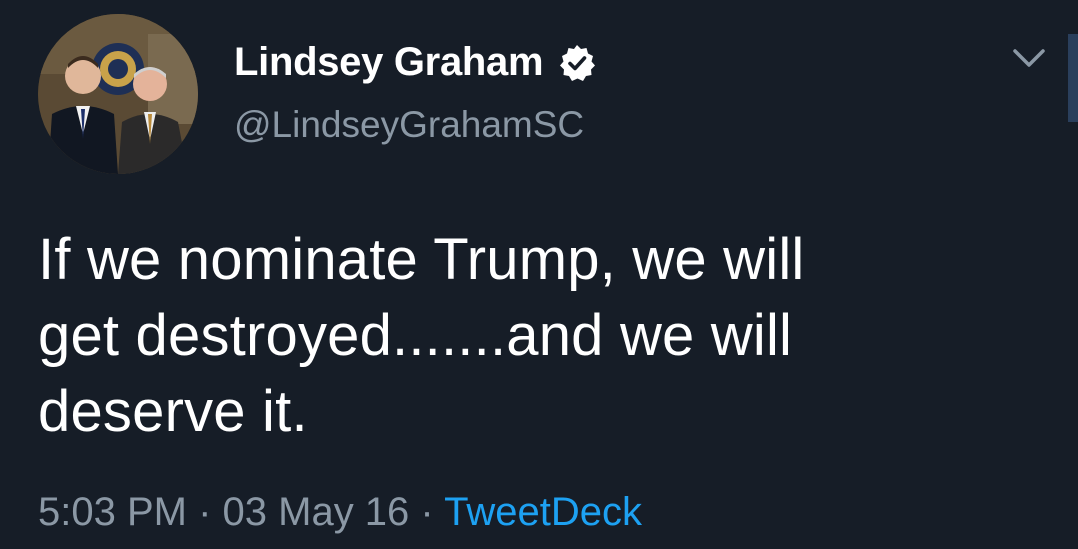 This screenshot has height=549, width=1078. I want to click on author-handle: @LindseyGrahamSC, so click(409, 125).